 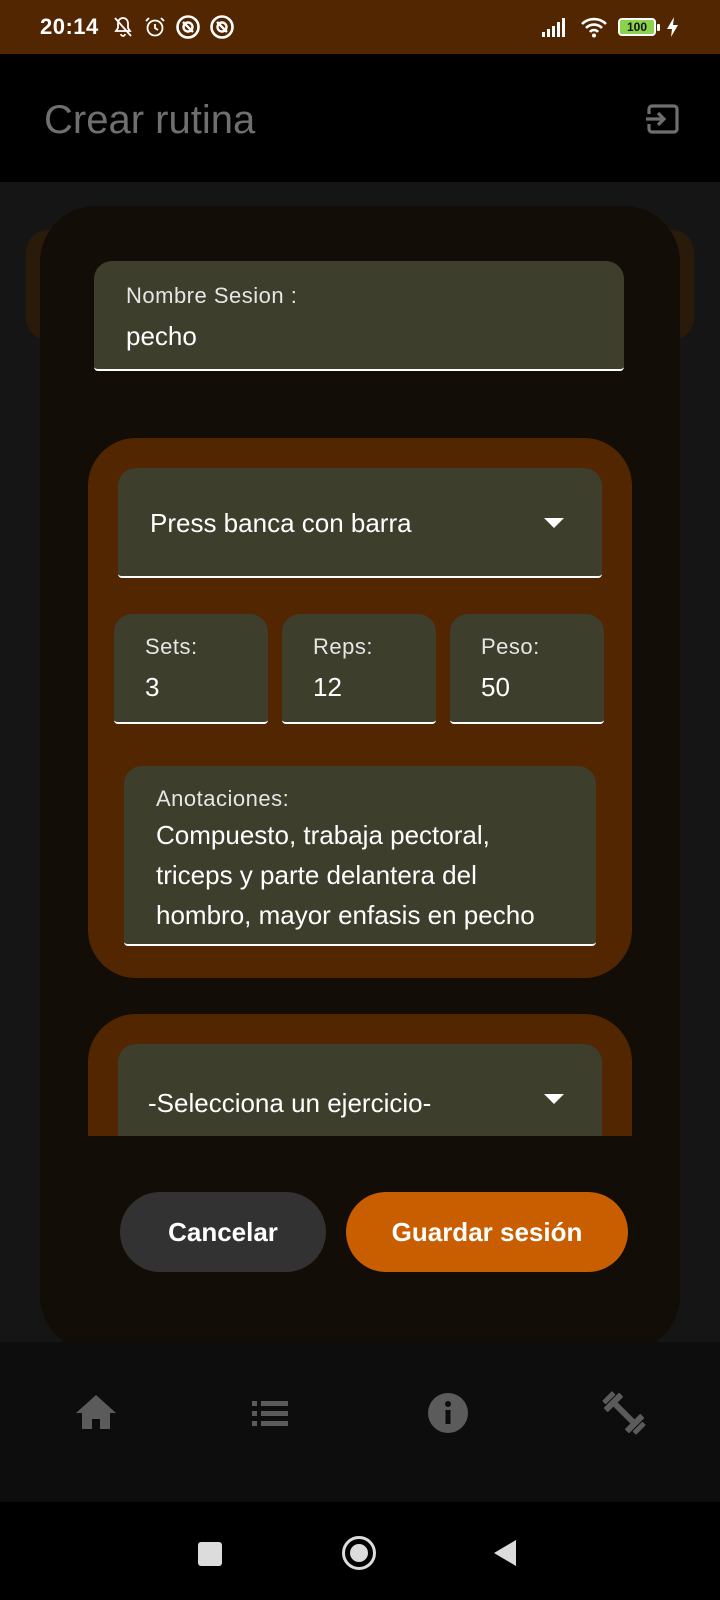 I want to click on notes-line-1: Compuesto, trabaja pectoral,, so click(x=323, y=835).